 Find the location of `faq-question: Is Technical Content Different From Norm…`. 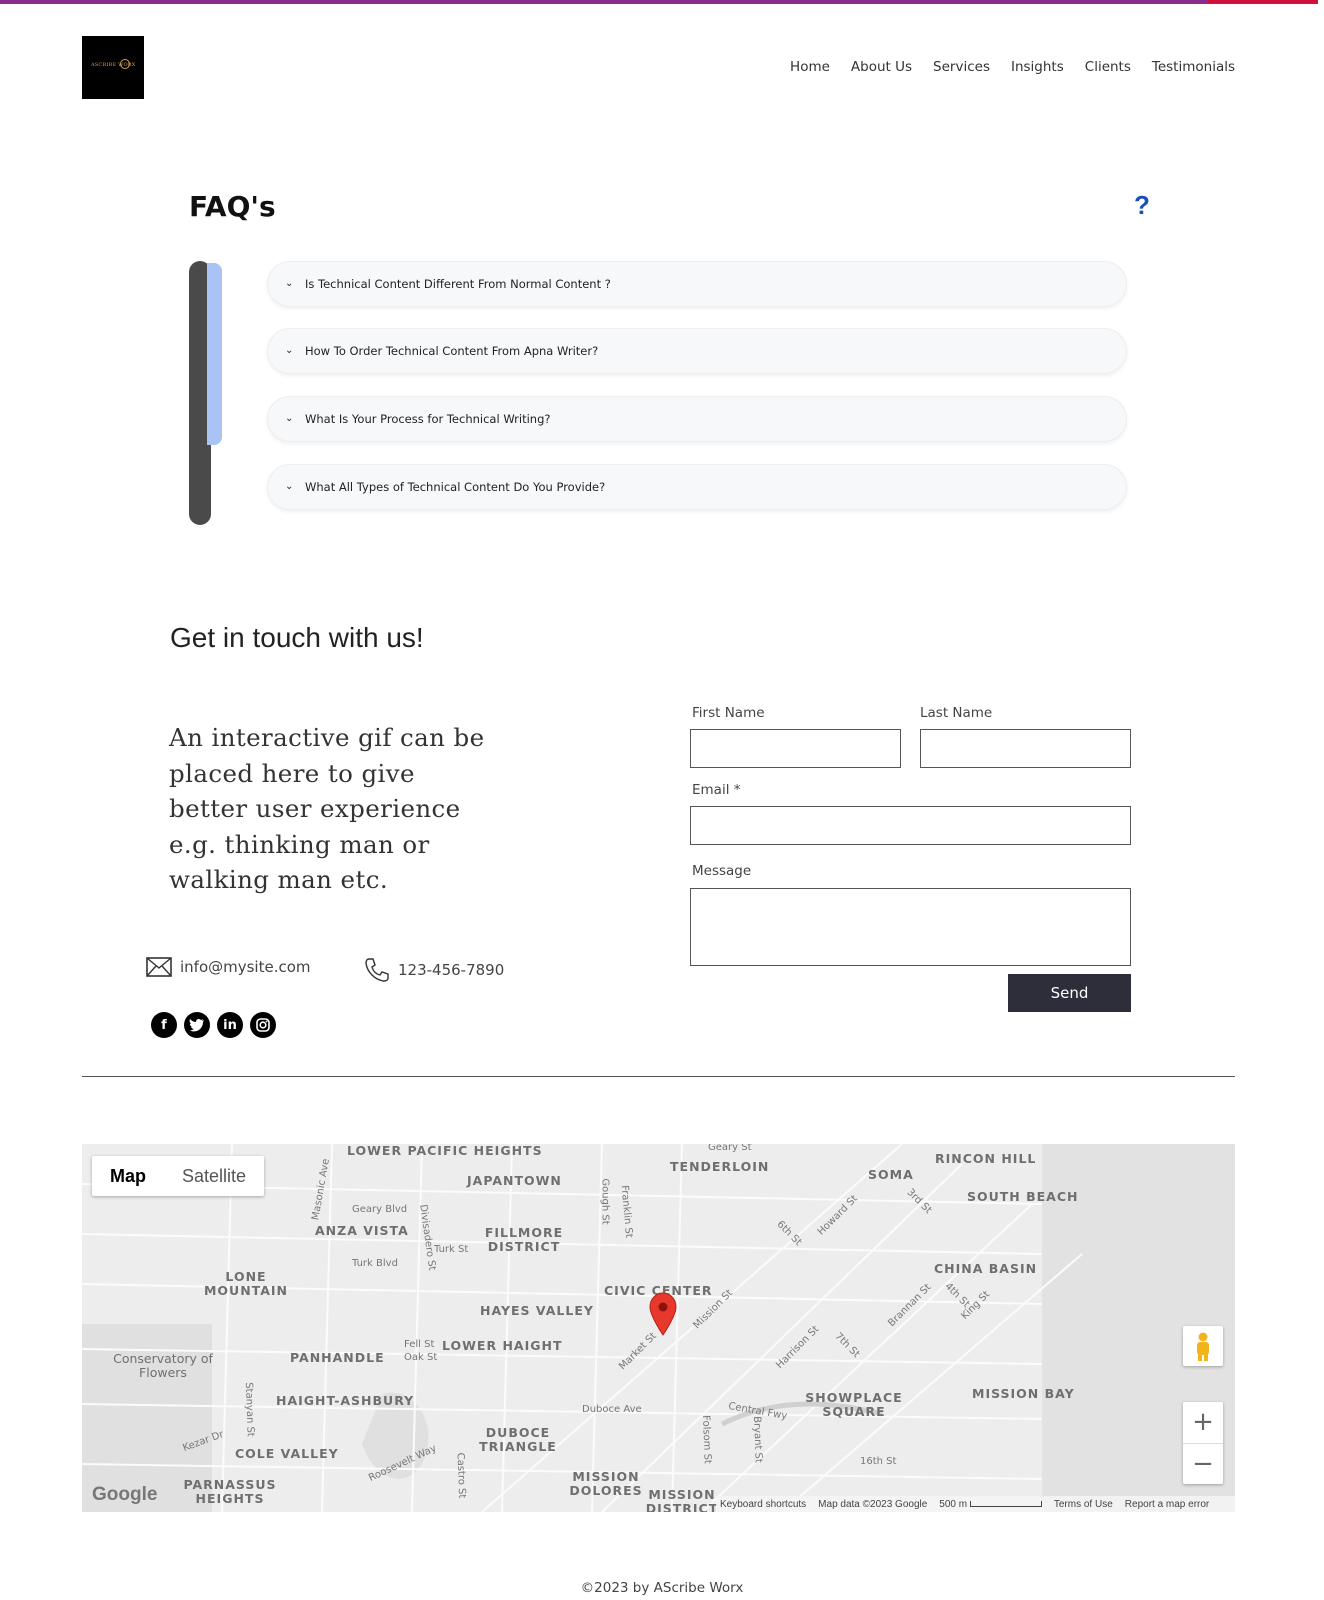

faq-question: Is Technical Content Different From Norm… is located at coordinates (458, 284).